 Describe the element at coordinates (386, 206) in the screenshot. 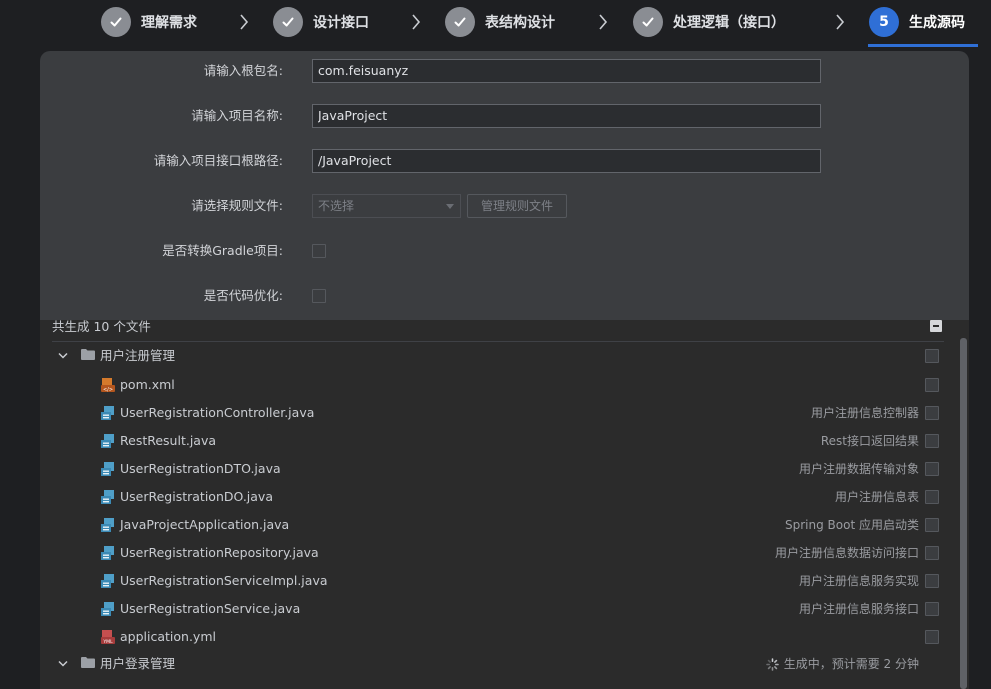

I see `rule-file-select: 不选择` at that location.